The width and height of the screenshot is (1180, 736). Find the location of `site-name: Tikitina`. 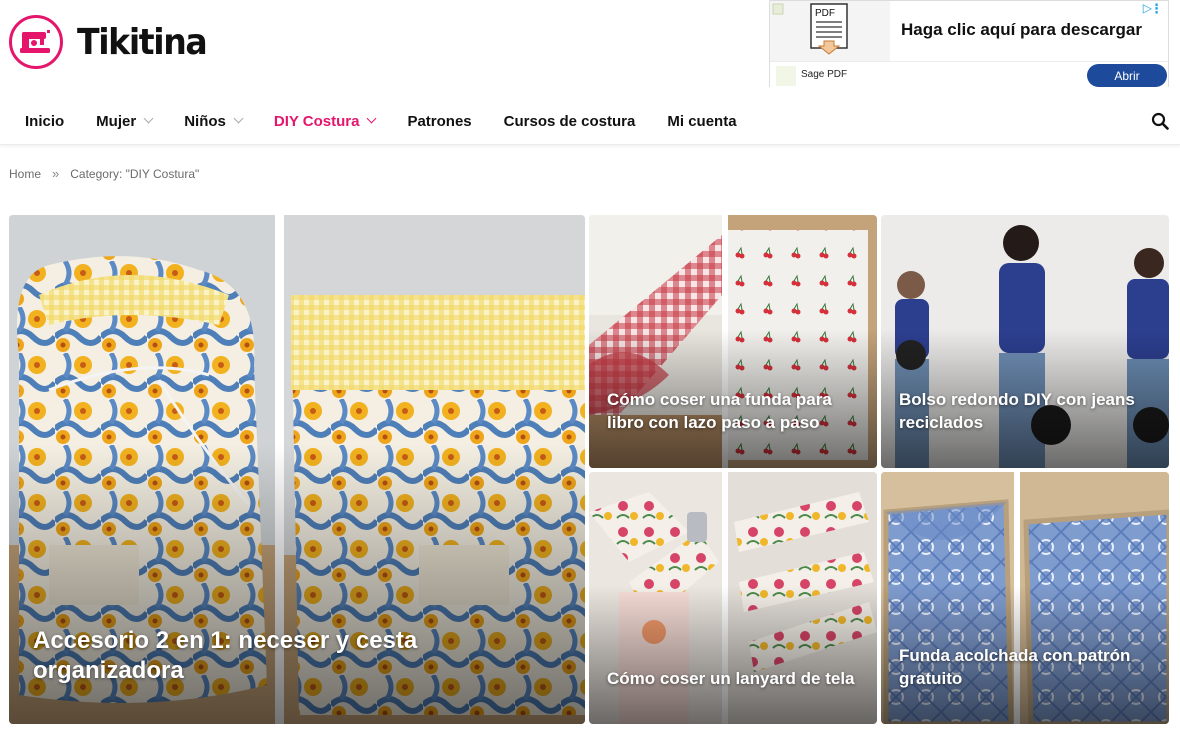

site-name: Tikitina is located at coordinates (142, 42).